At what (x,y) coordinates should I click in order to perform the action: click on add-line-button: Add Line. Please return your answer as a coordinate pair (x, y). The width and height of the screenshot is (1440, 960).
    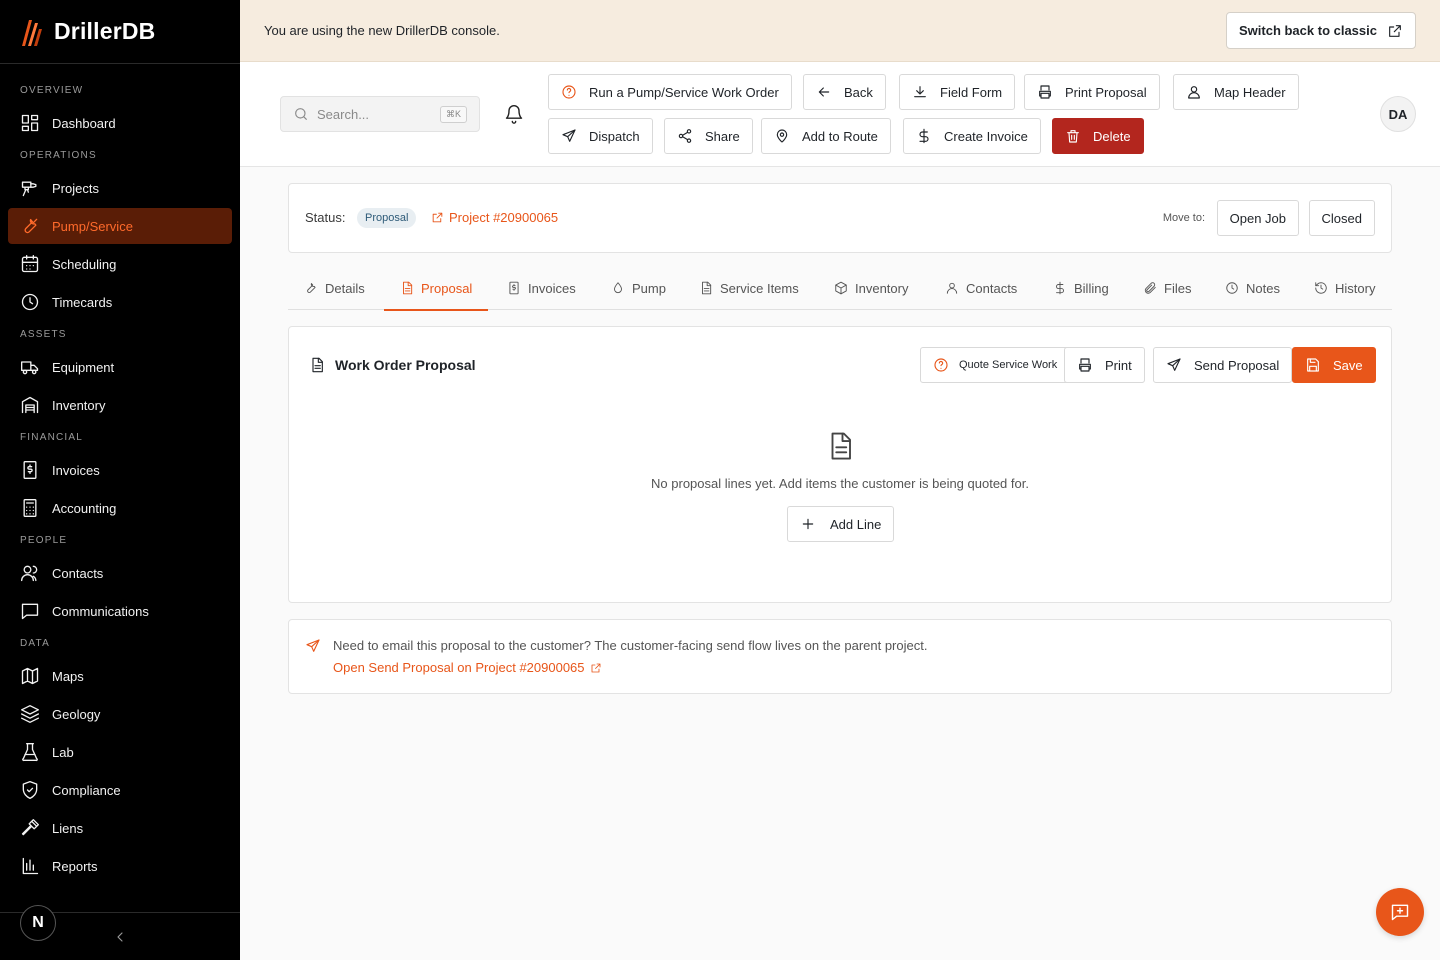
    Looking at the image, I should click on (841, 524).